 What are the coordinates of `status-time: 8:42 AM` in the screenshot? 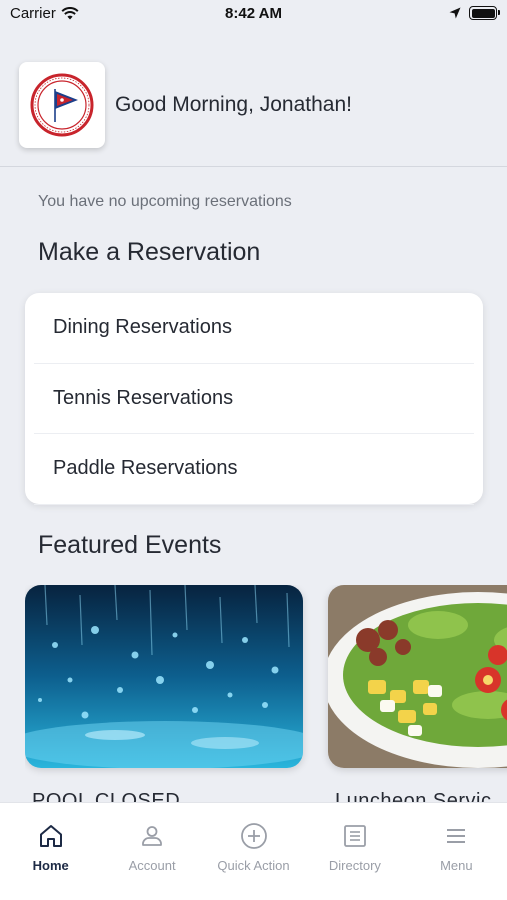 It's located at (253, 13).